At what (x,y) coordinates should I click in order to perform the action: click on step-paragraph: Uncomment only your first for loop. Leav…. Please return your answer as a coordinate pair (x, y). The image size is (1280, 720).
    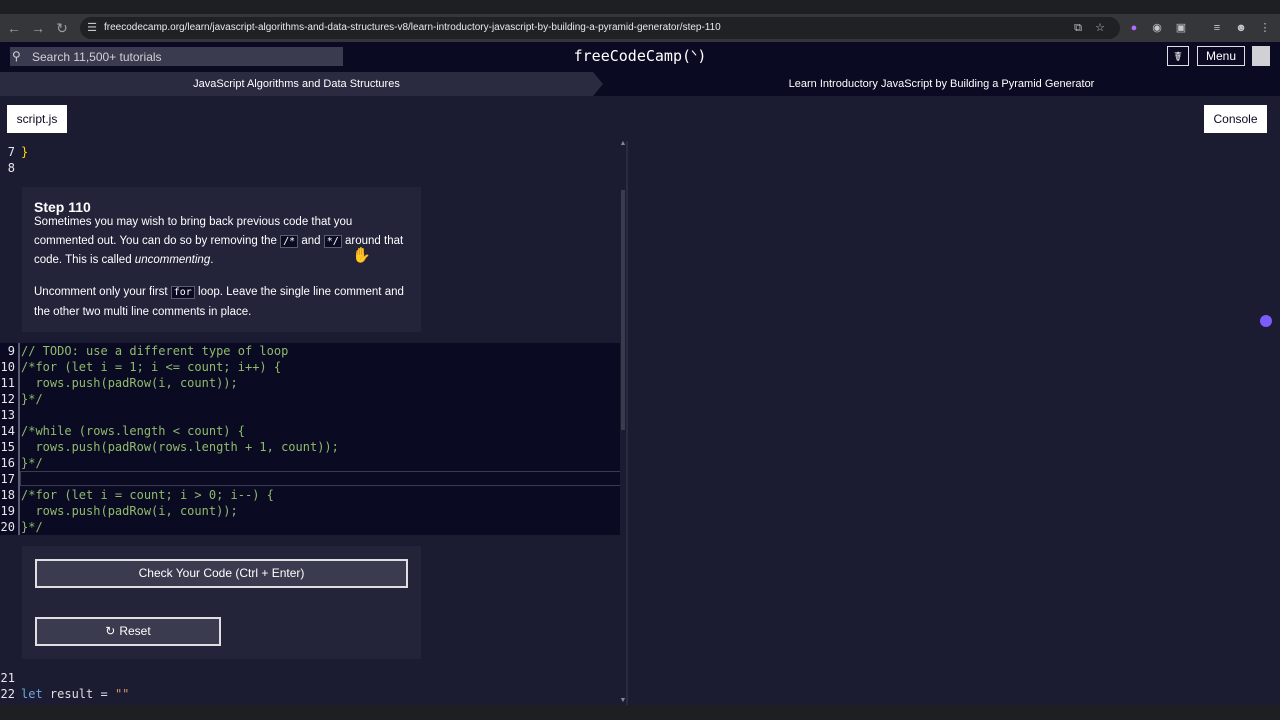
    Looking at the image, I should click on (220, 302).